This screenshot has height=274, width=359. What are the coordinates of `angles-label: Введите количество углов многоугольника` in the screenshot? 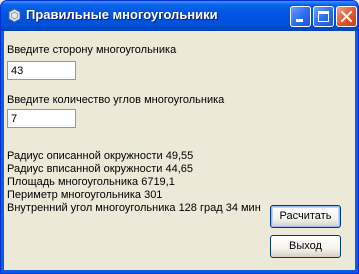 It's located at (116, 100).